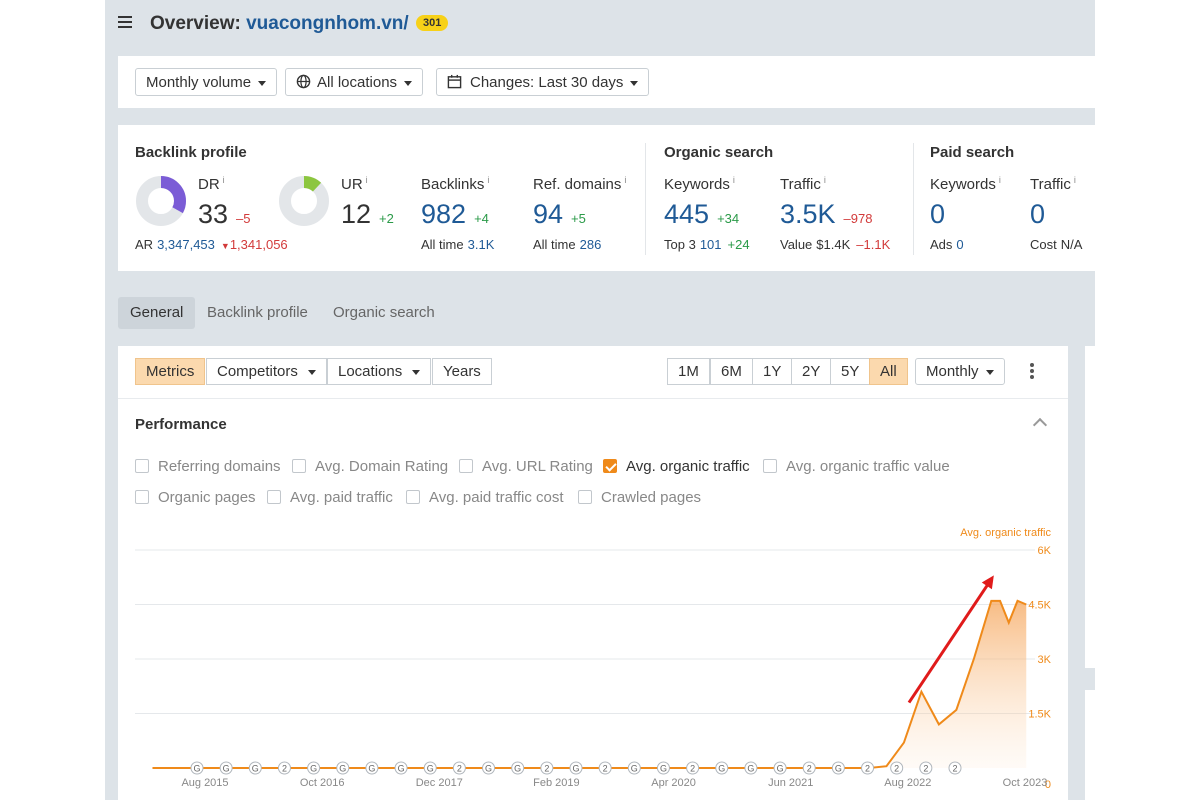 The width and height of the screenshot is (1200, 800). What do you see at coordinates (850, 371) in the screenshot?
I see `range-5y-button: 5Y` at bounding box center [850, 371].